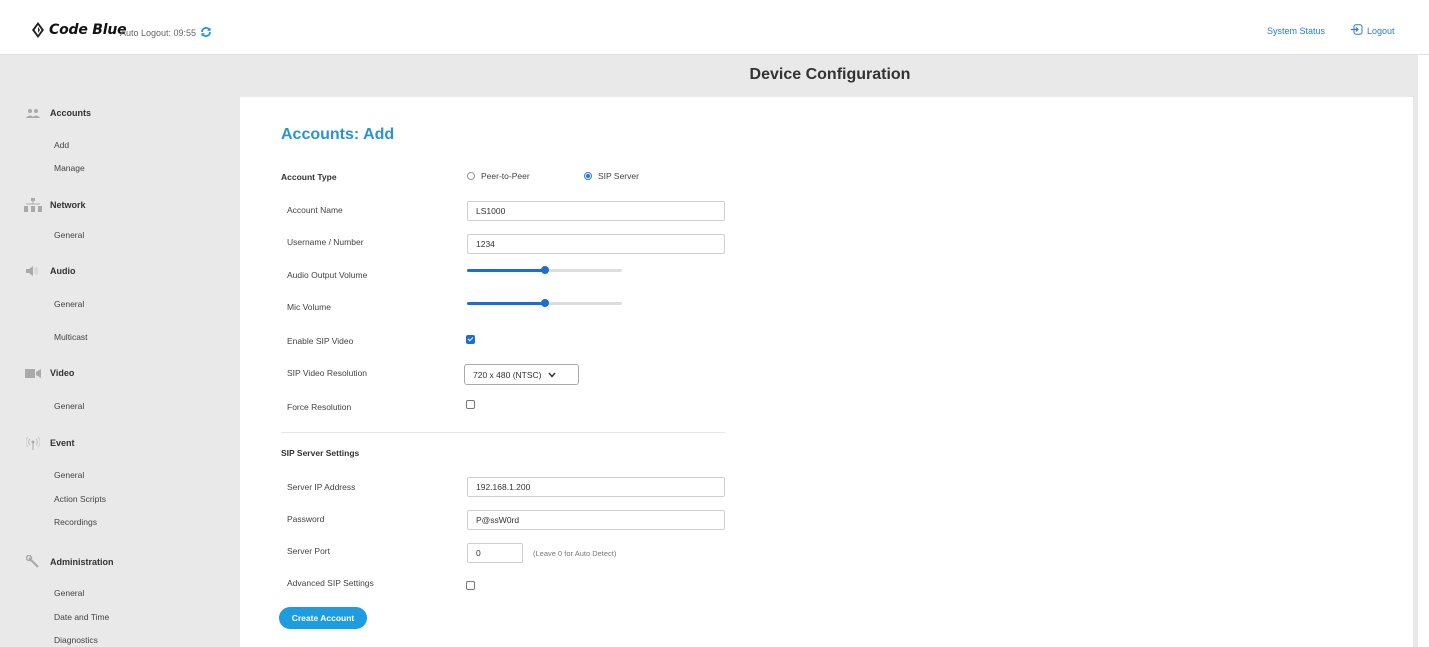 The width and height of the screenshot is (1429, 647). I want to click on form-heading: Accounts: Add, so click(338, 134).